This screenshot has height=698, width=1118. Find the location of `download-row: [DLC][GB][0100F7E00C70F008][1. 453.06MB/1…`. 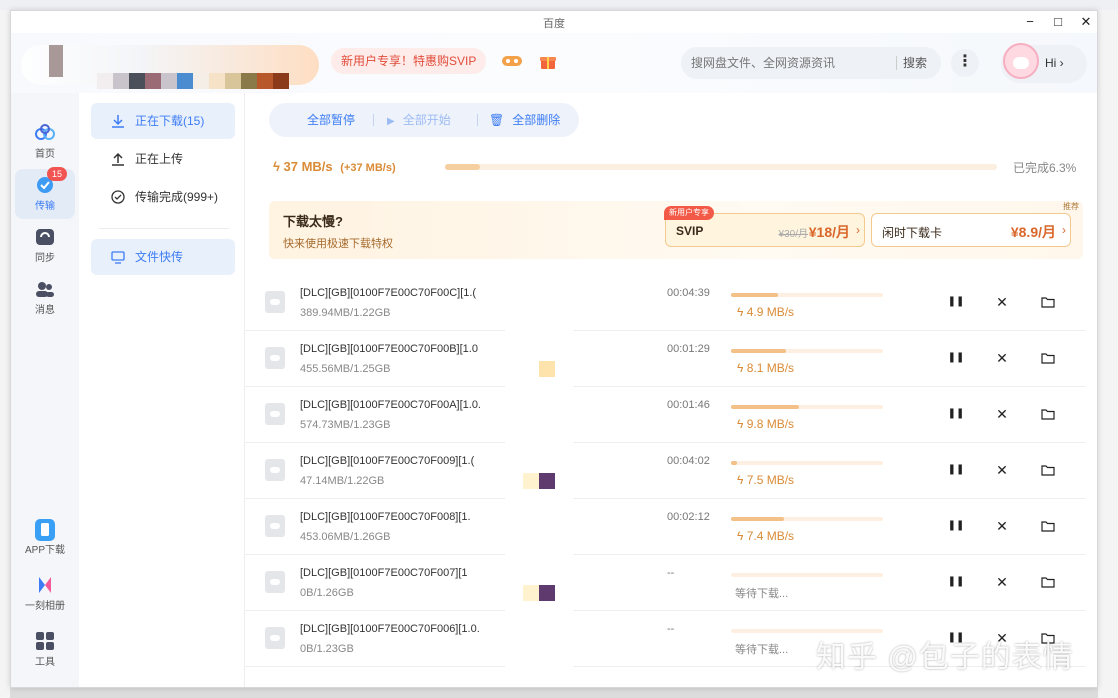

download-row: [DLC][GB][0100F7E00C70F008][1. 453.06MB/1… is located at coordinates (665, 527).